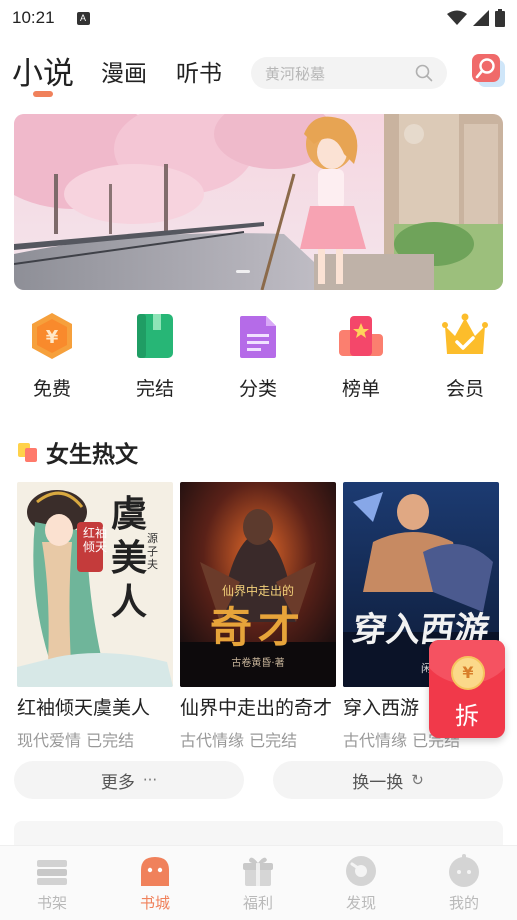 This screenshot has height=920, width=517. I want to click on book-title: 仙界中走出的奇才, so click(256, 708).